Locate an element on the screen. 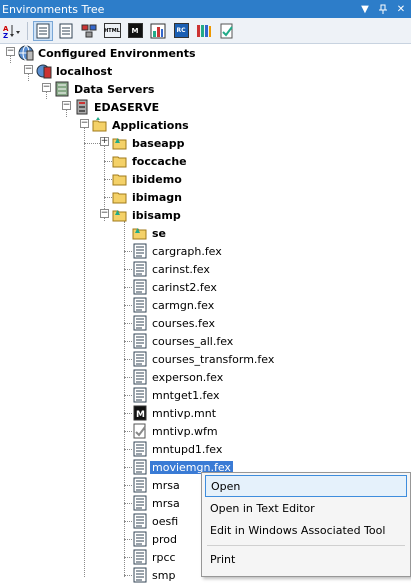 This screenshot has height=584, width=411. menu-item-label: Open is located at coordinates (226, 486).